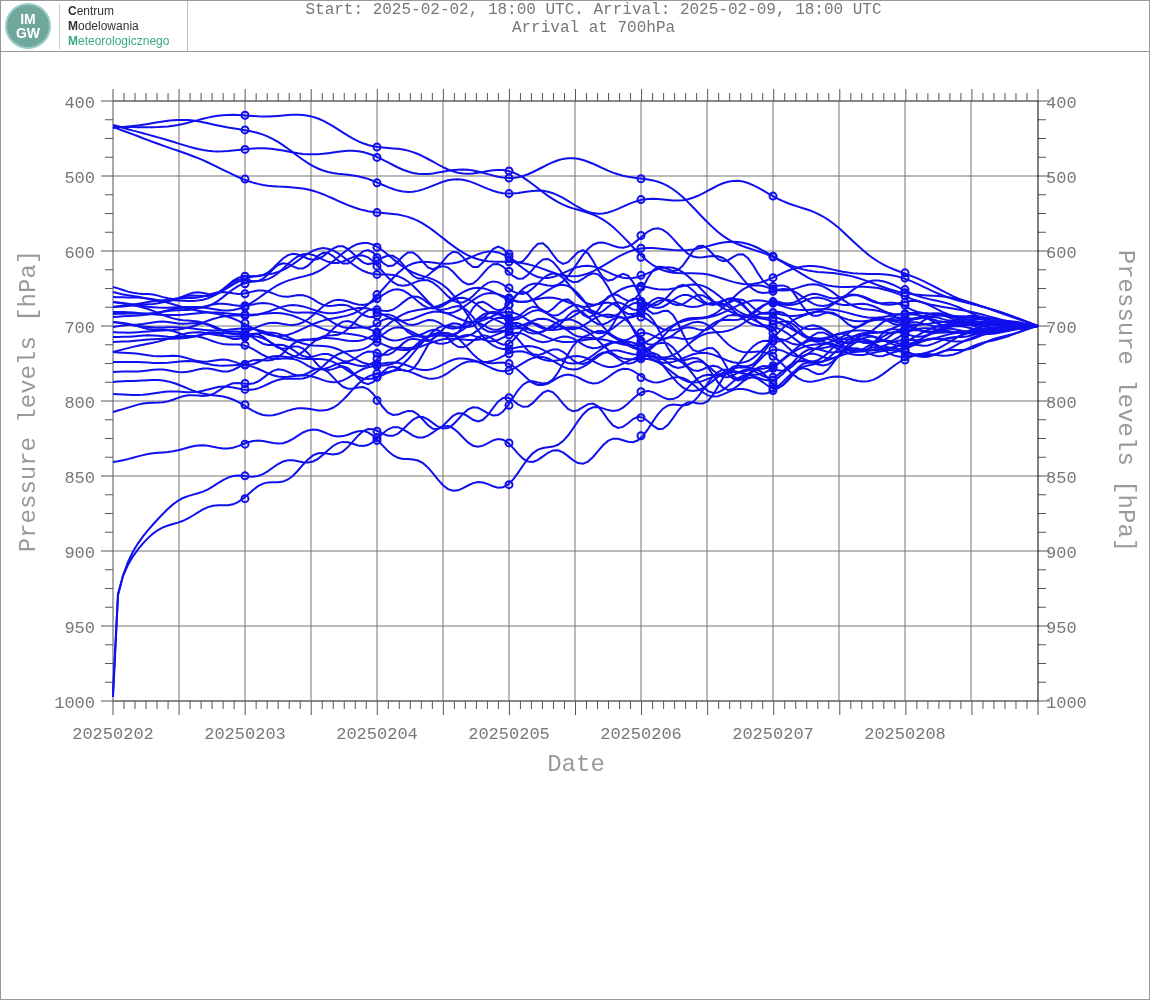  Describe the element at coordinates (641, 734) in the screenshot. I see `x-tick-label: 20250206` at that location.